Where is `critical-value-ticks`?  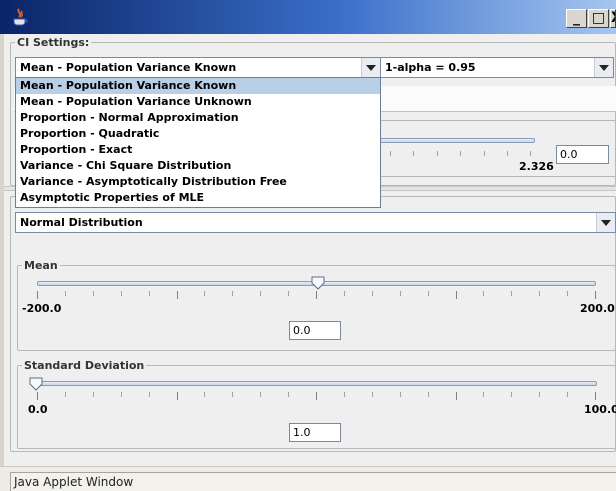
critical-value-ticks is located at coordinates (460, 155).